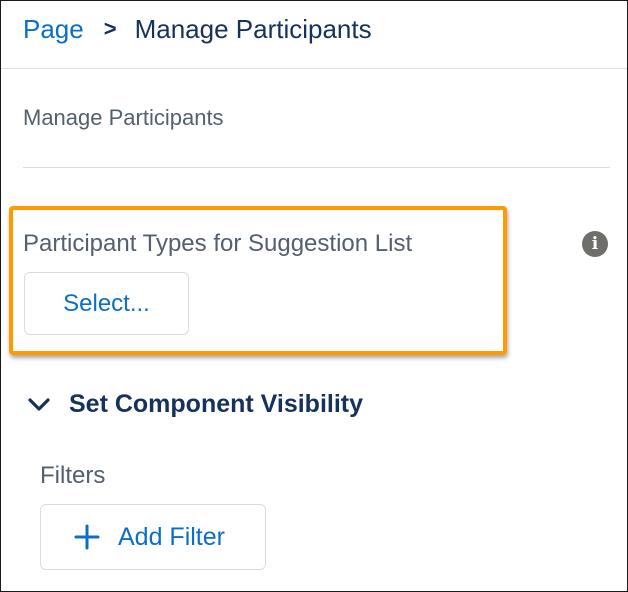  I want to click on plus-icon, so click(87, 537).